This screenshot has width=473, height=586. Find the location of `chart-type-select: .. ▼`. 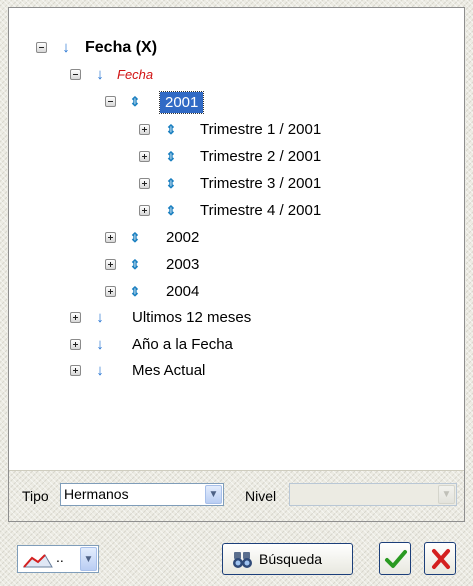

chart-type-select: .. ▼ is located at coordinates (58, 559).